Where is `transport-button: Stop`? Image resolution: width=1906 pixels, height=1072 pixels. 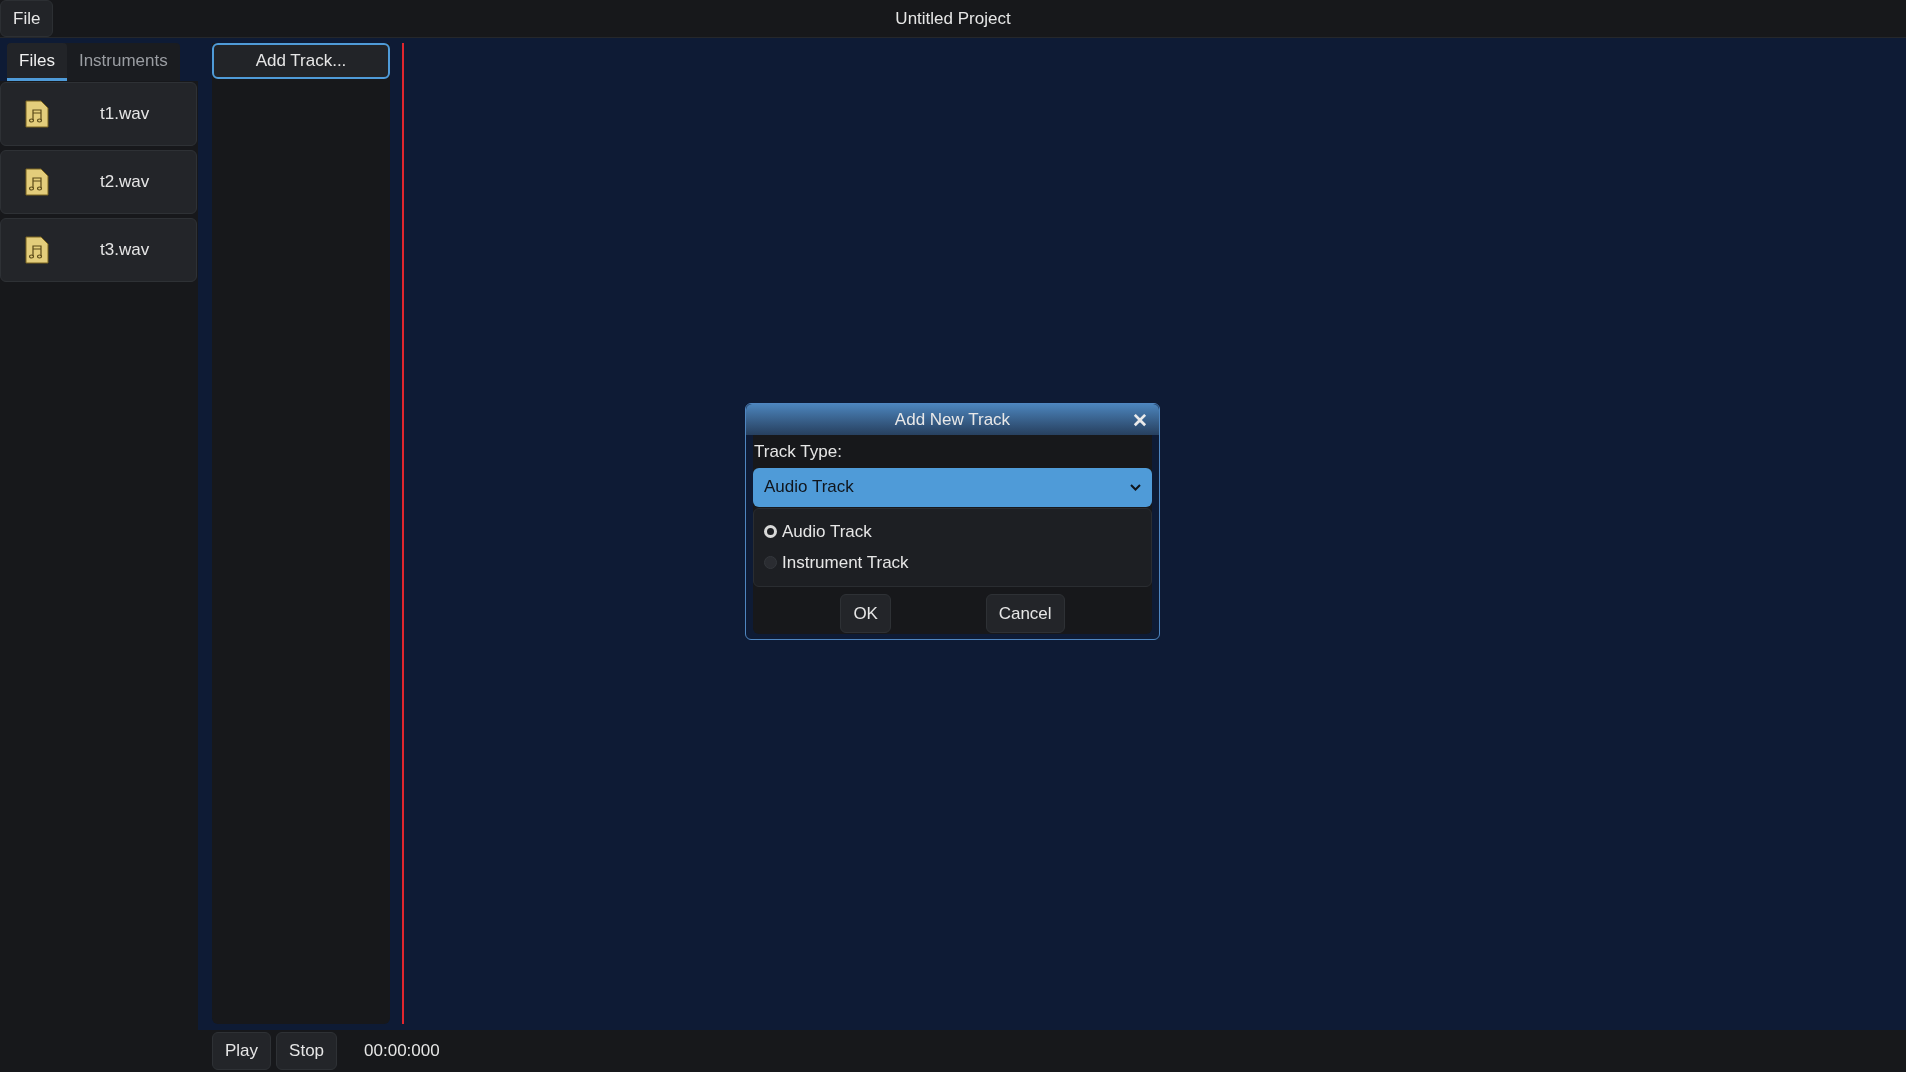
transport-button: Stop is located at coordinates (307, 1051).